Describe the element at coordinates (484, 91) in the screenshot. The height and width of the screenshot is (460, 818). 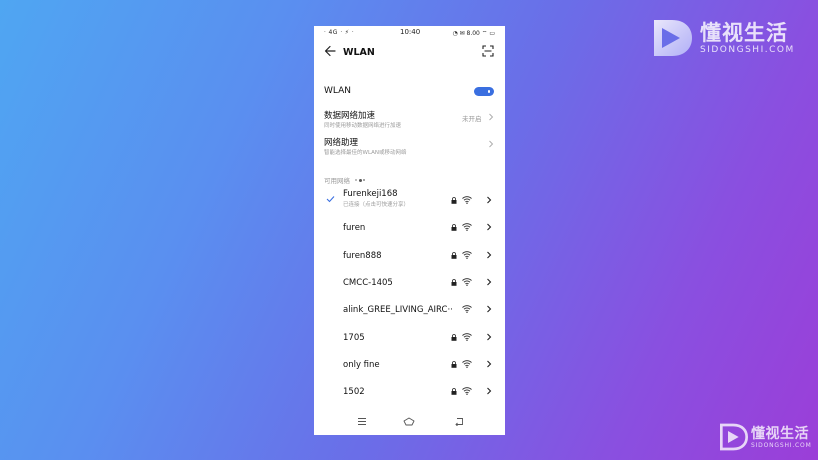
I see `wlan-toggle-switch` at that location.